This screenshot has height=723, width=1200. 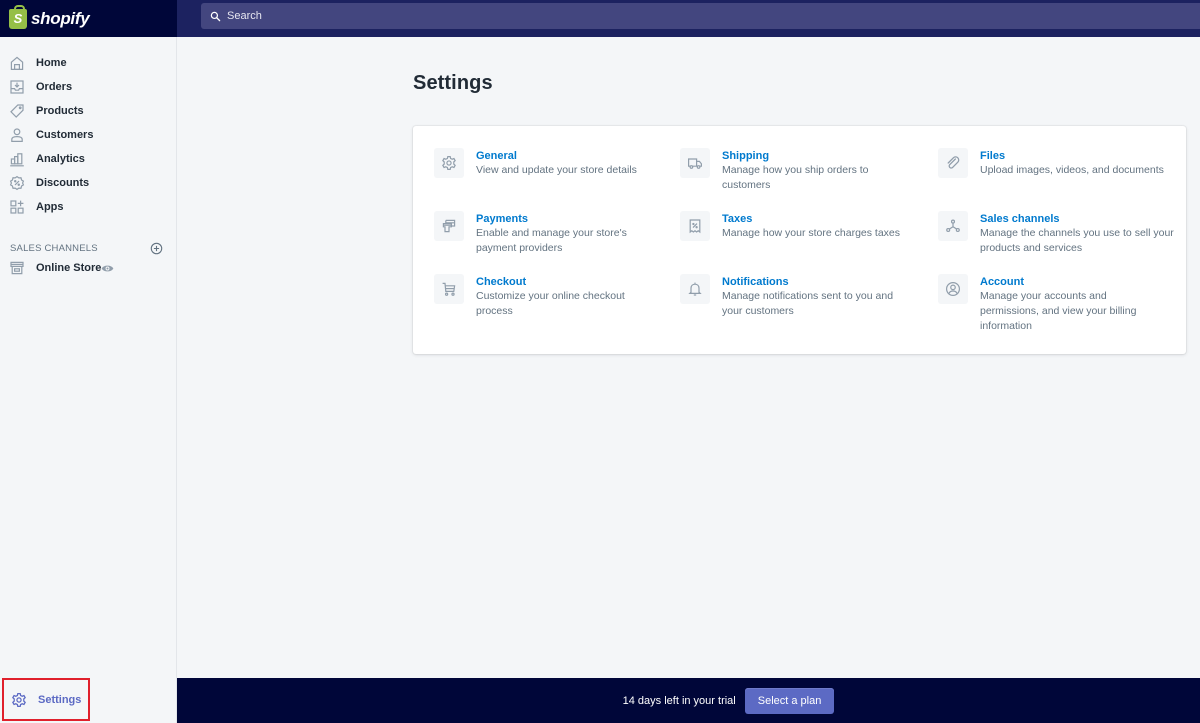 What do you see at coordinates (63, 183) in the screenshot?
I see `sidebar-item-label: Discounts` at bounding box center [63, 183].